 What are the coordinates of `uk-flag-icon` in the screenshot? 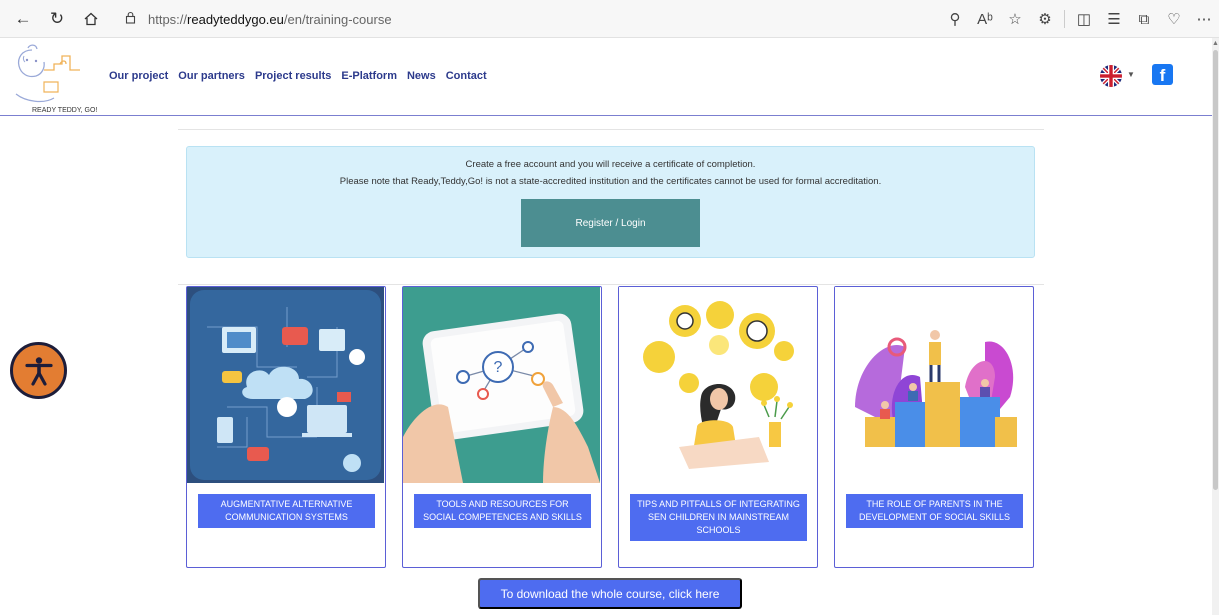 It's located at (1111, 76).